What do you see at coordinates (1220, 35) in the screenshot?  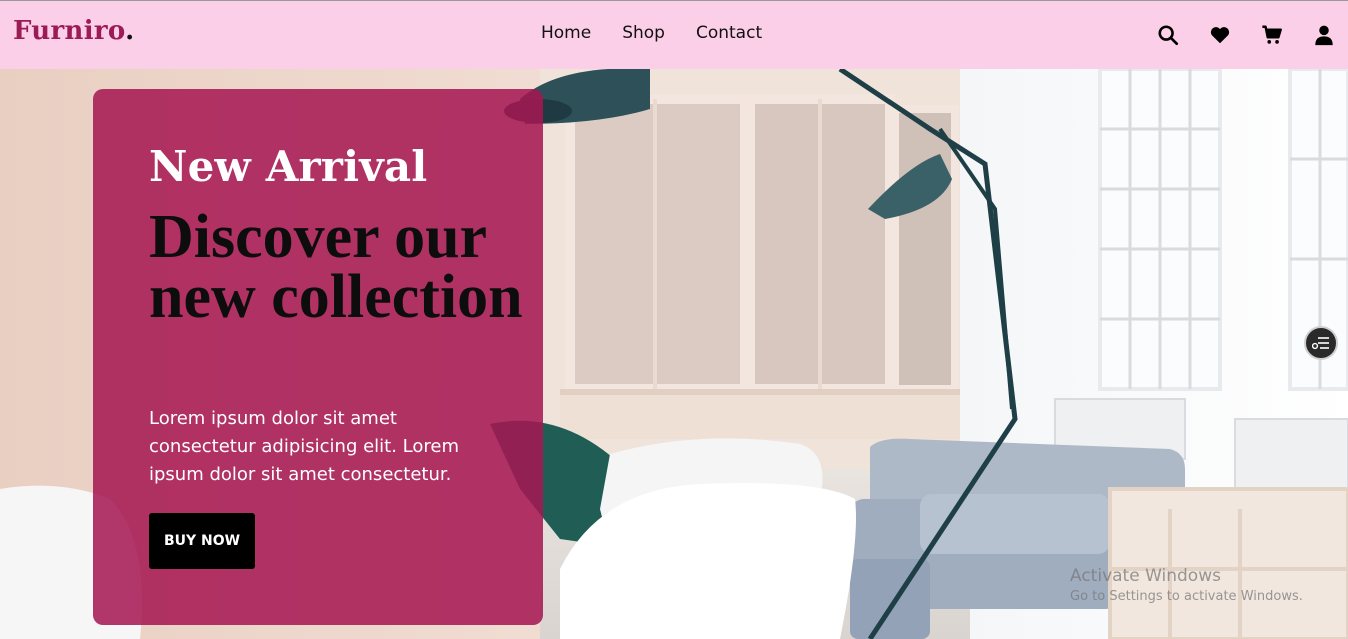 I see `heart-icon` at bounding box center [1220, 35].